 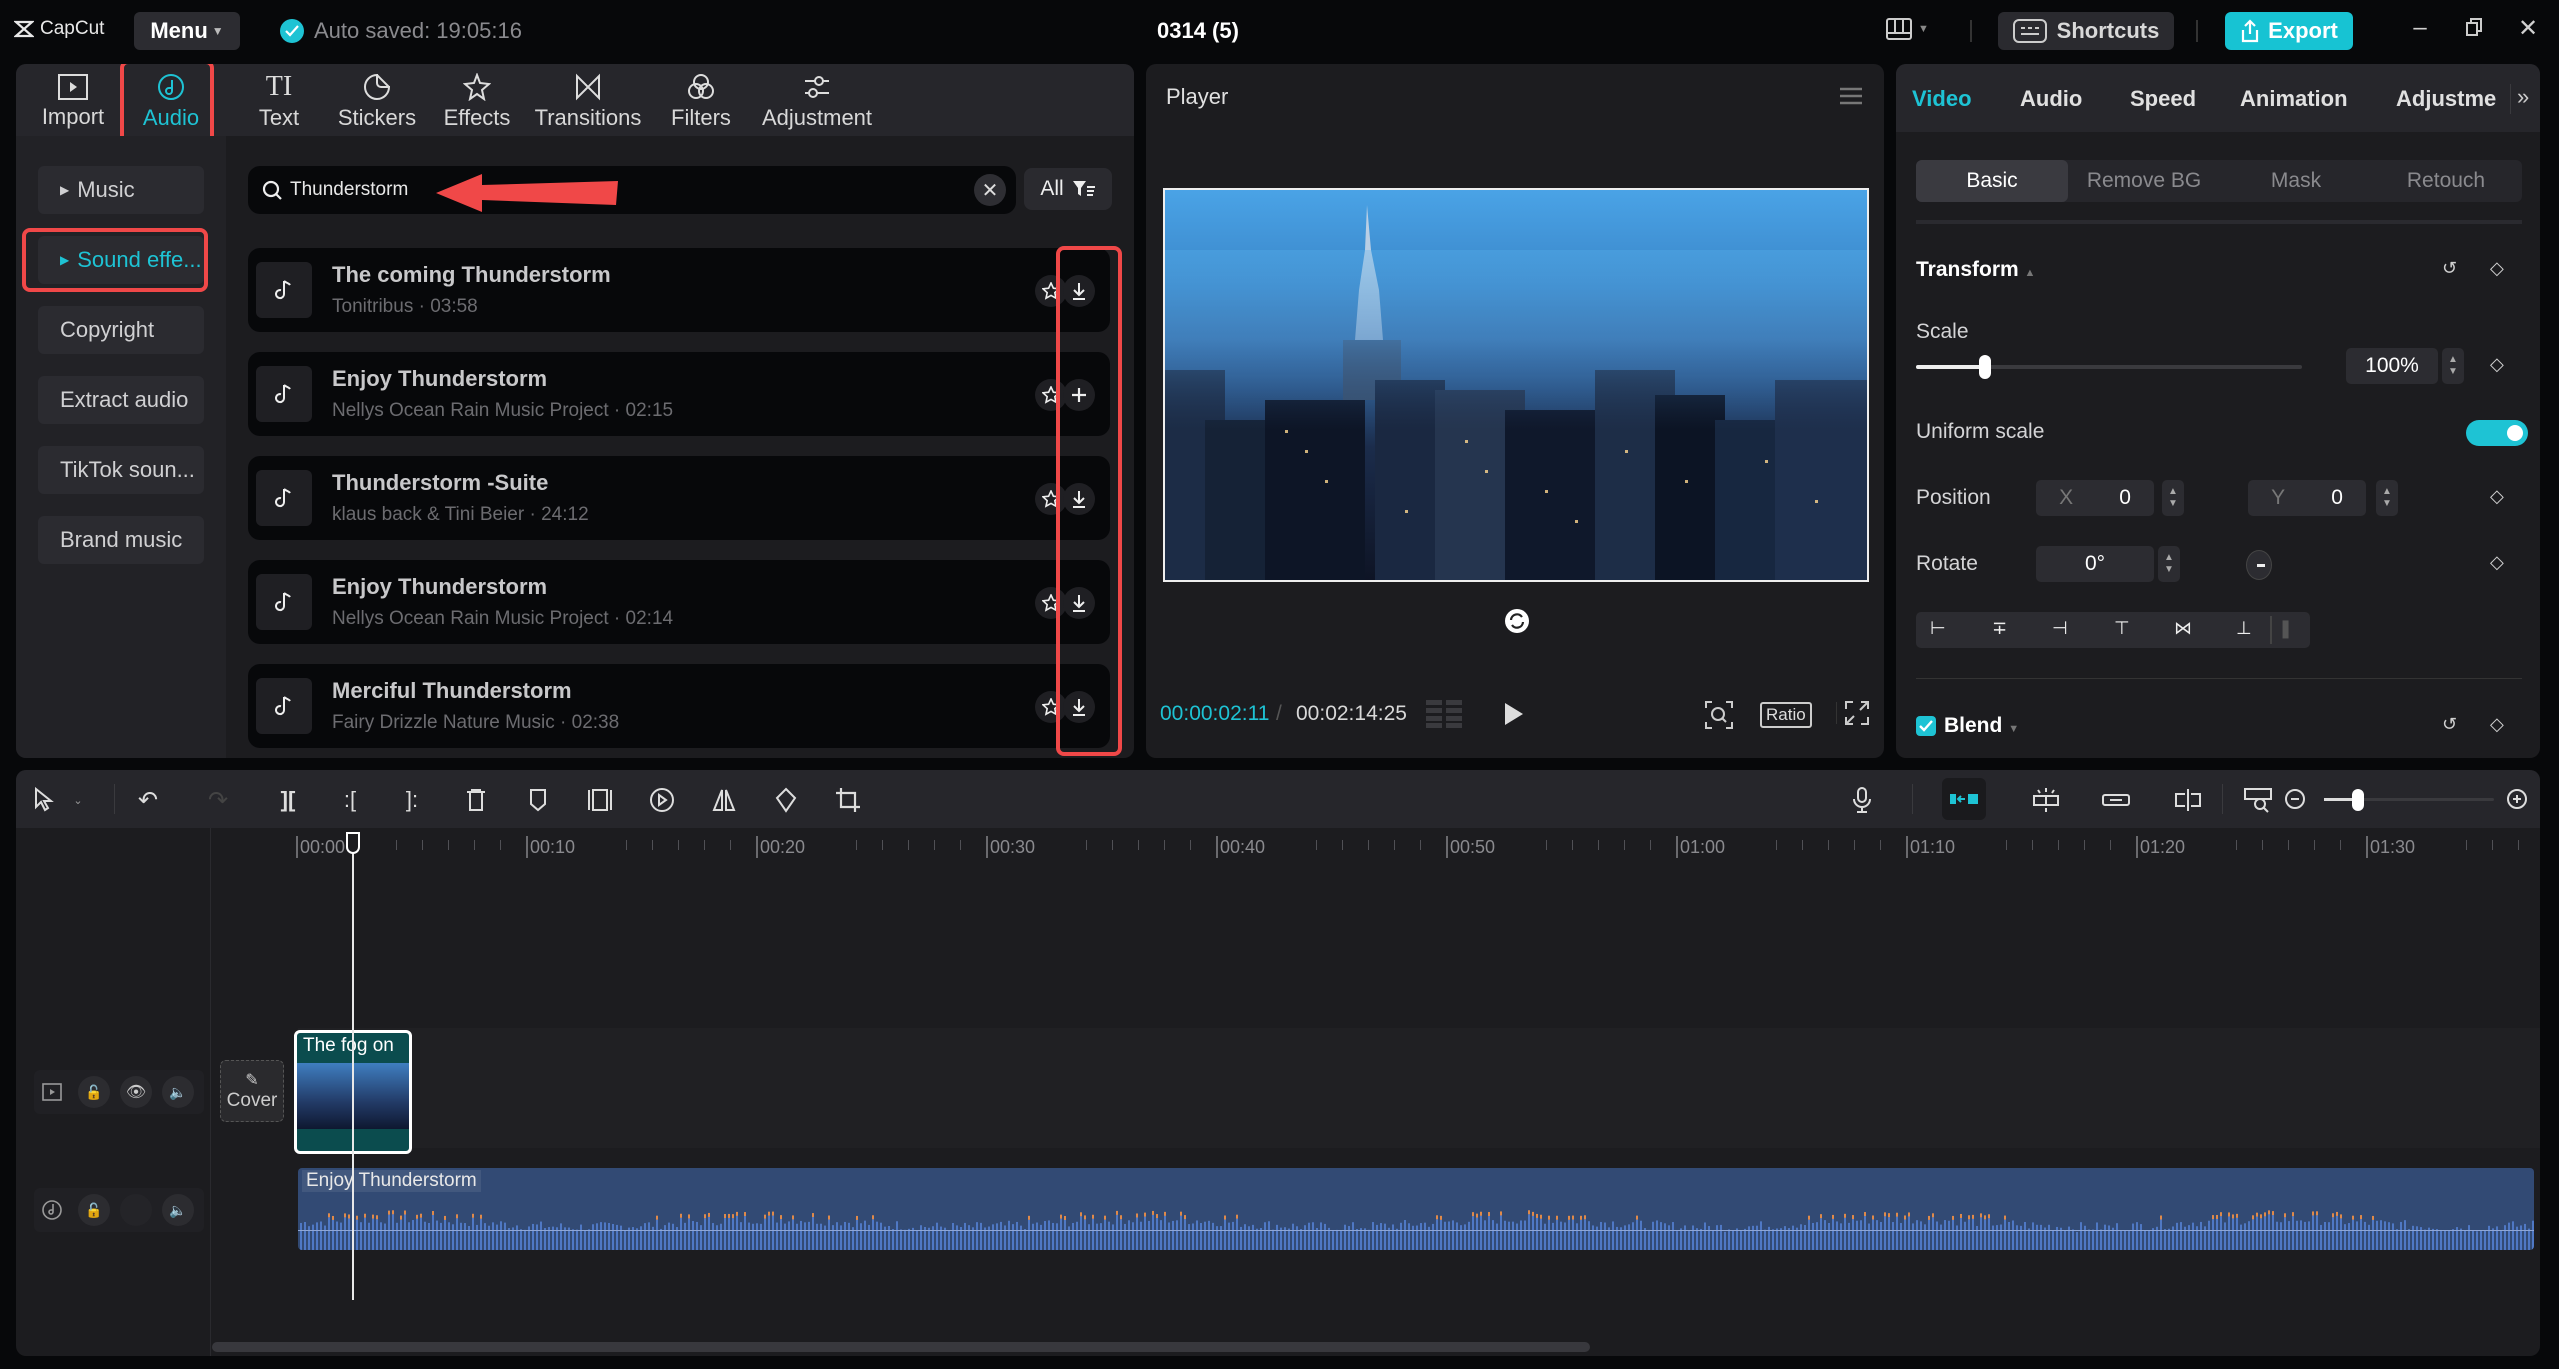 I want to click on align-right-icon: ⊣, so click(x=2060, y=628).